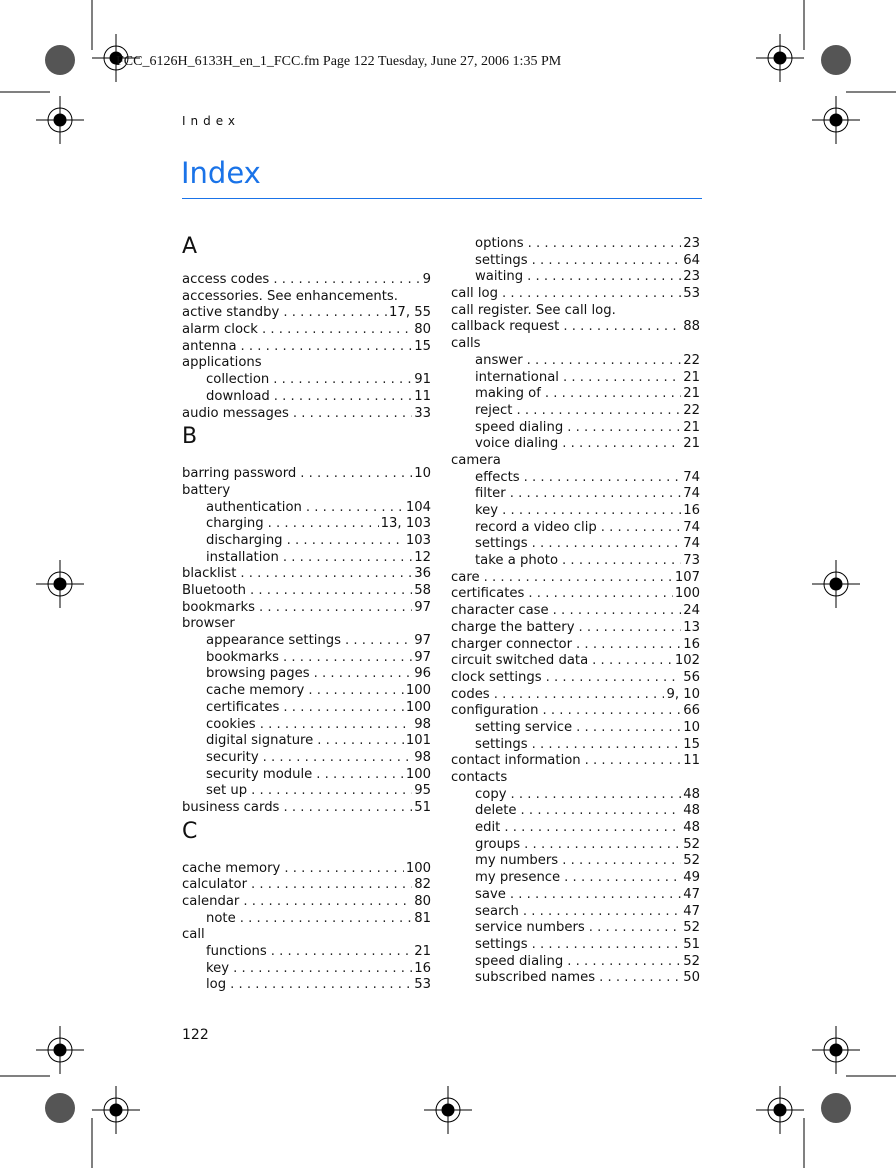  I want to click on index-entry: configuration 66, so click(575, 711).